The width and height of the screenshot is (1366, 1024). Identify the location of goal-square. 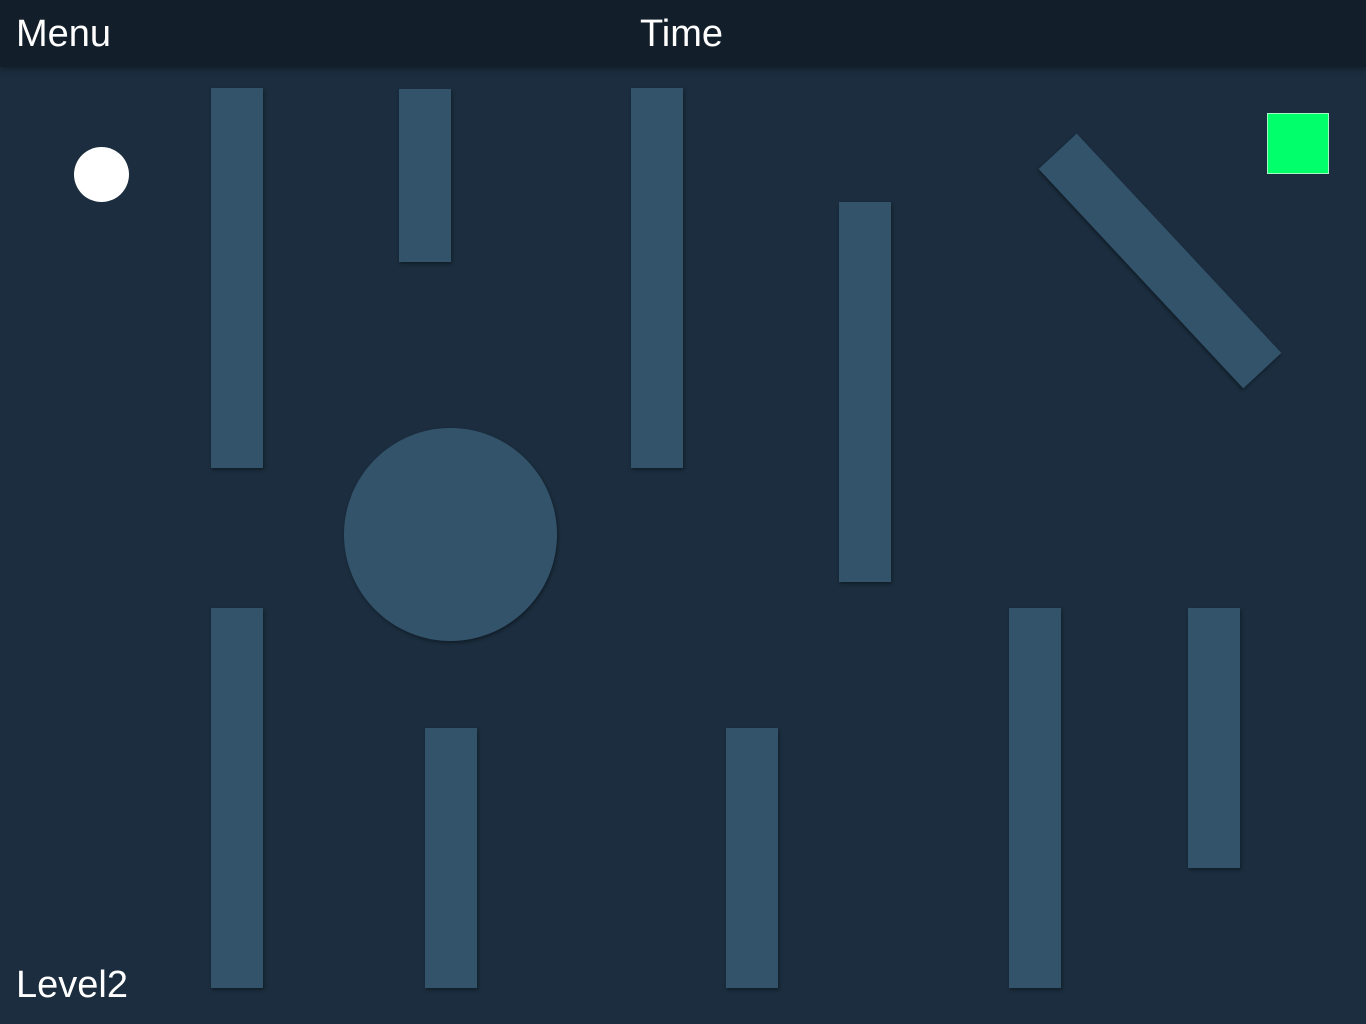
(1298, 143).